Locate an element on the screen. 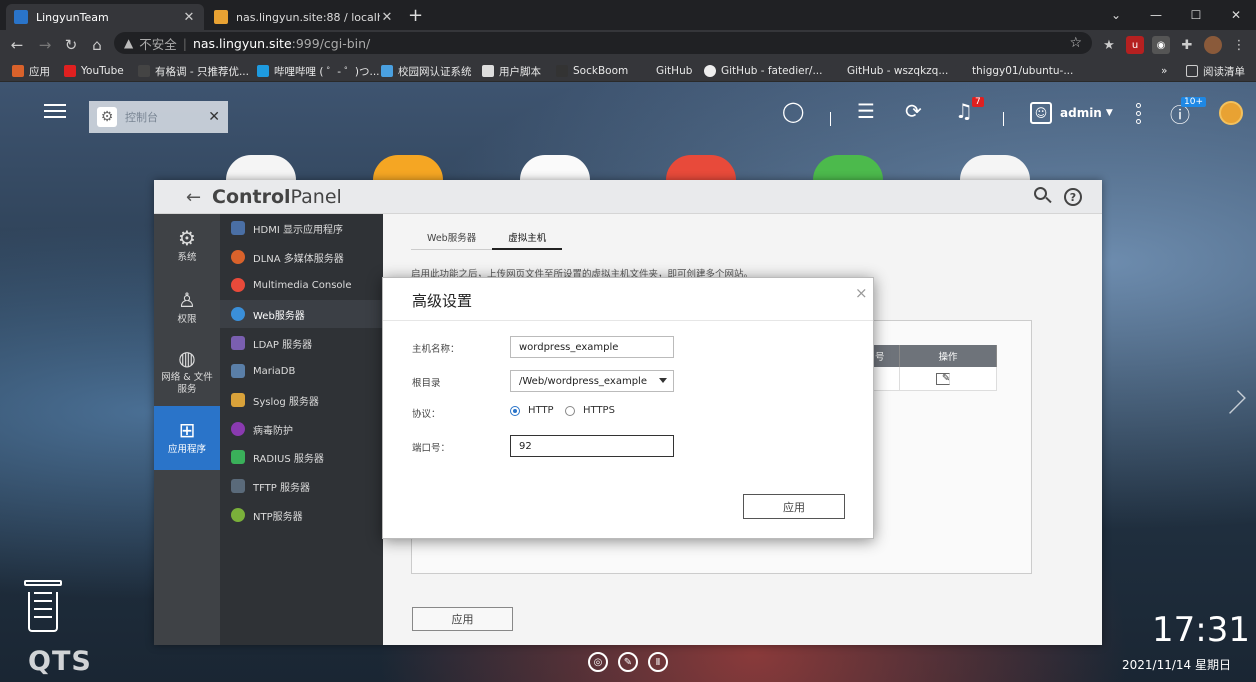 The width and height of the screenshot is (1256, 682). user-menu: ☺ admin ▼ is located at coordinates (1071, 113).